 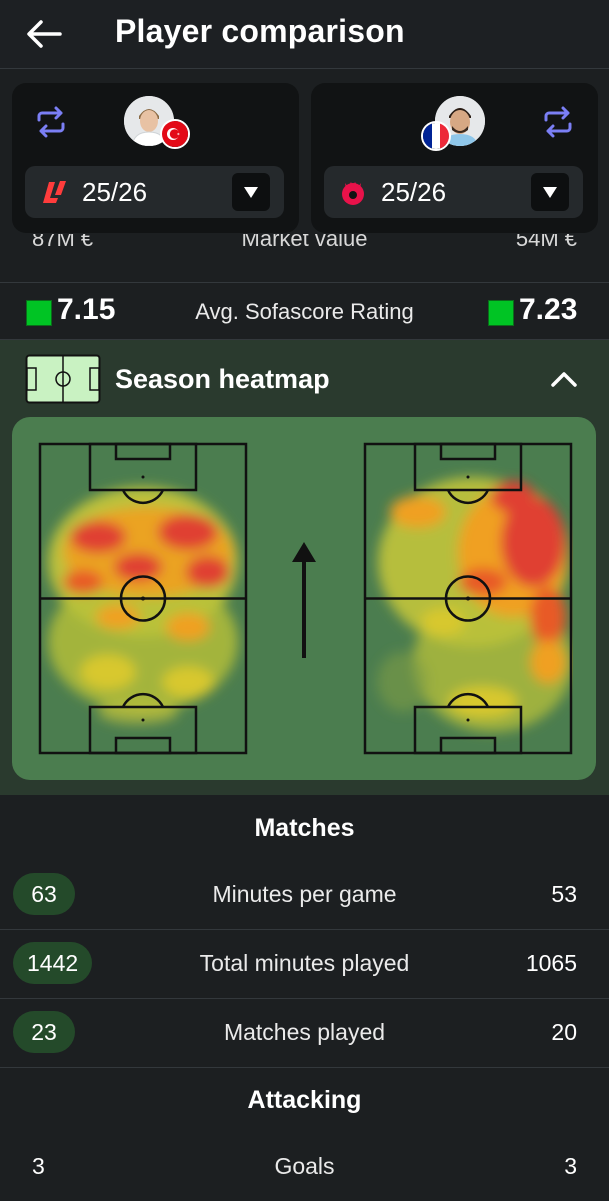 I want to click on back-arrow-icon, so click(x=44, y=34).